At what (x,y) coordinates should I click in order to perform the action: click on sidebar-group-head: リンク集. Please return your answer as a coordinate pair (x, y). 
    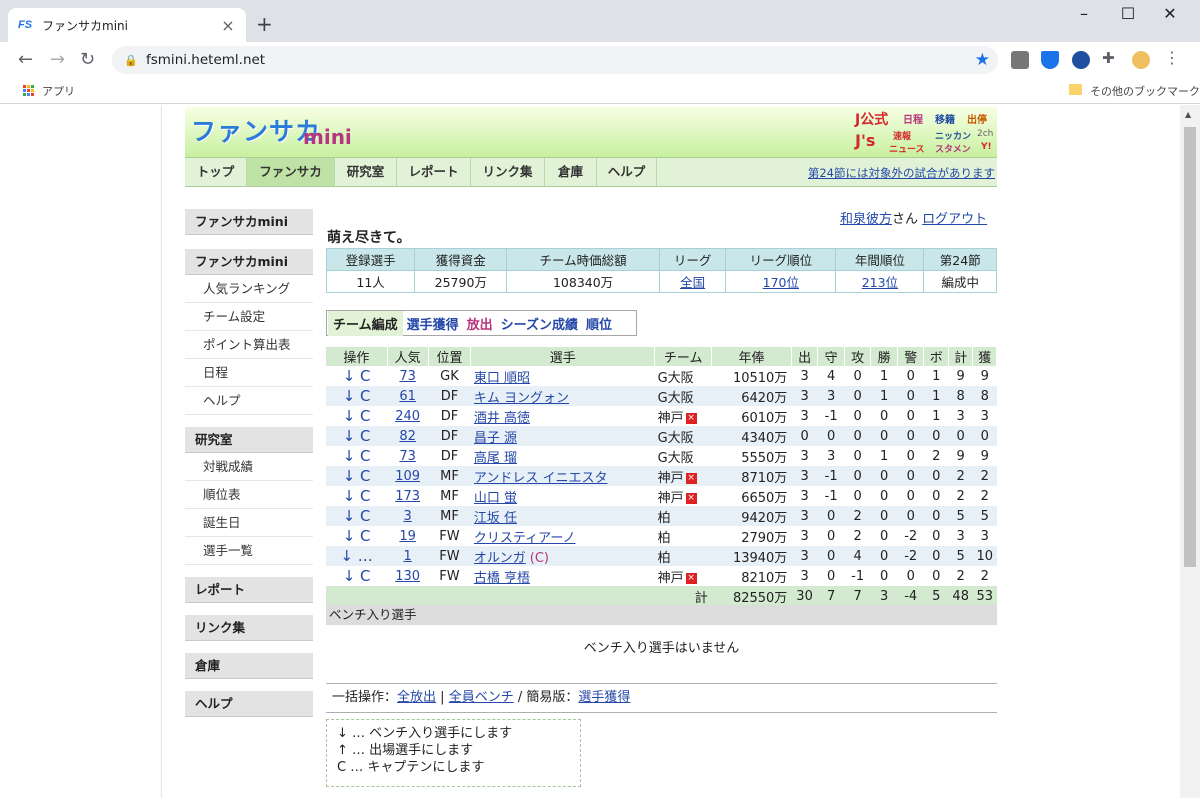
    Looking at the image, I should click on (249, 628).